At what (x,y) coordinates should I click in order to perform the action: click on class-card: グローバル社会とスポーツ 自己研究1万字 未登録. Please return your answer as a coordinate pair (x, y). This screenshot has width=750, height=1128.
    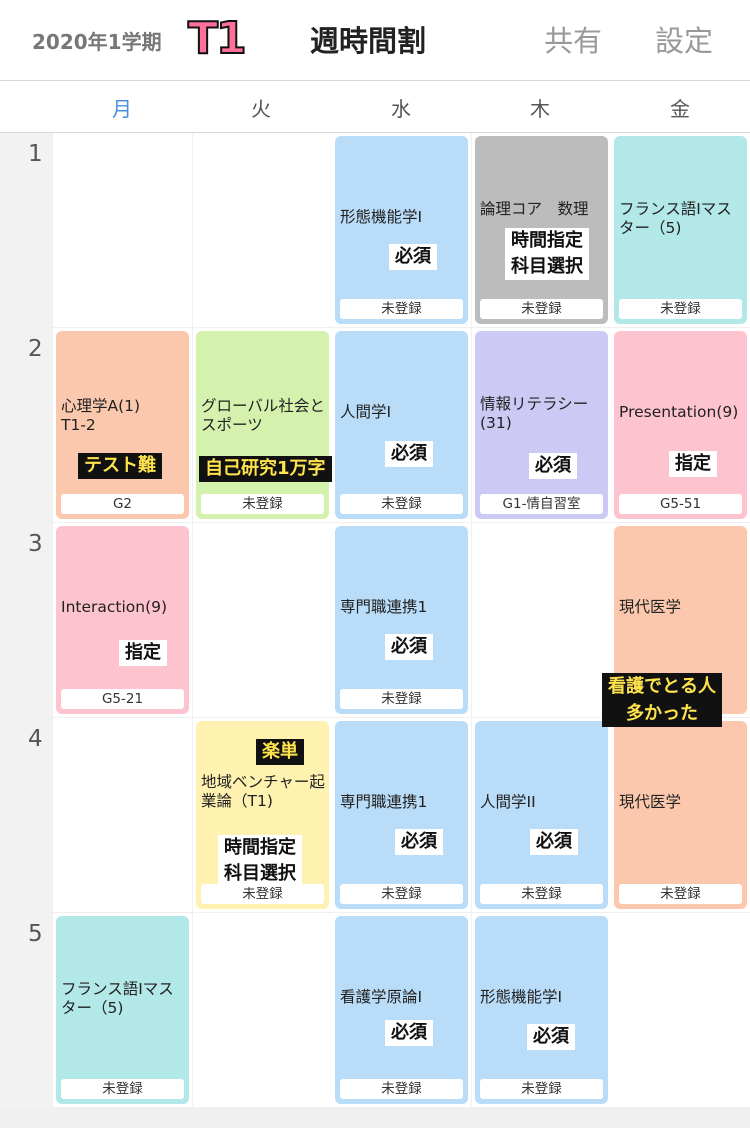
    Looking at the image, I should click on (264, 425).